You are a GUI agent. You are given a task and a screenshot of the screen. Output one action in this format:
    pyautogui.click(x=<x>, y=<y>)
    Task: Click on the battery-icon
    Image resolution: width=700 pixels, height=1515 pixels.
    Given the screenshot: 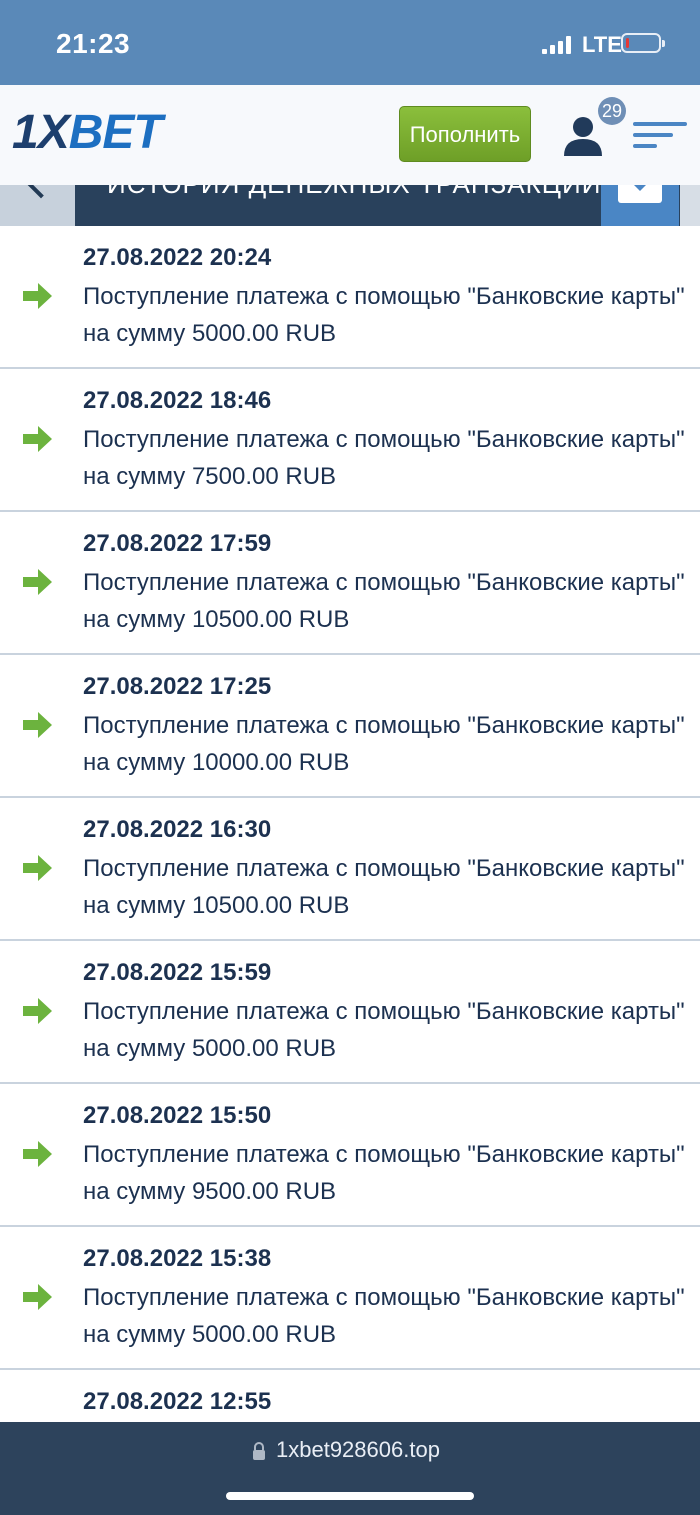 What is the action you would take?
    pyautogui.click(x=643, y=43)
    